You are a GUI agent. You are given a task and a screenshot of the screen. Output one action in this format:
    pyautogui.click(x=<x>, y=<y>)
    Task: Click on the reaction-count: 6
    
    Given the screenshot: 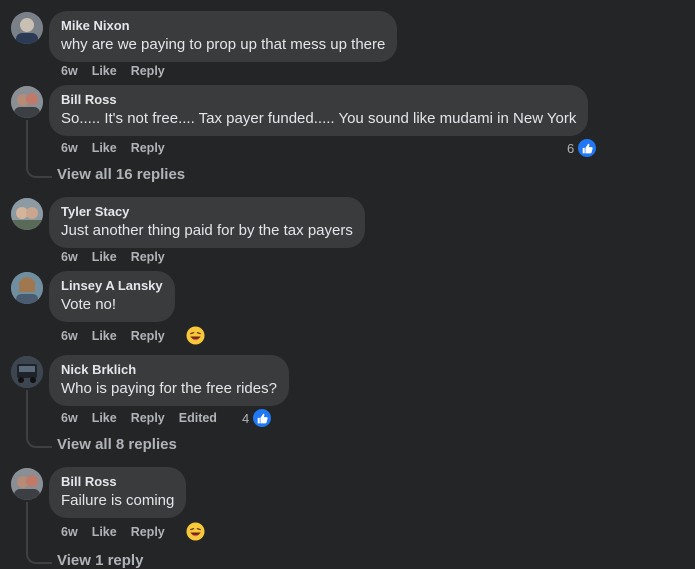 What is the action you would take?
    pyautogui.click(x=582, y=148)
    